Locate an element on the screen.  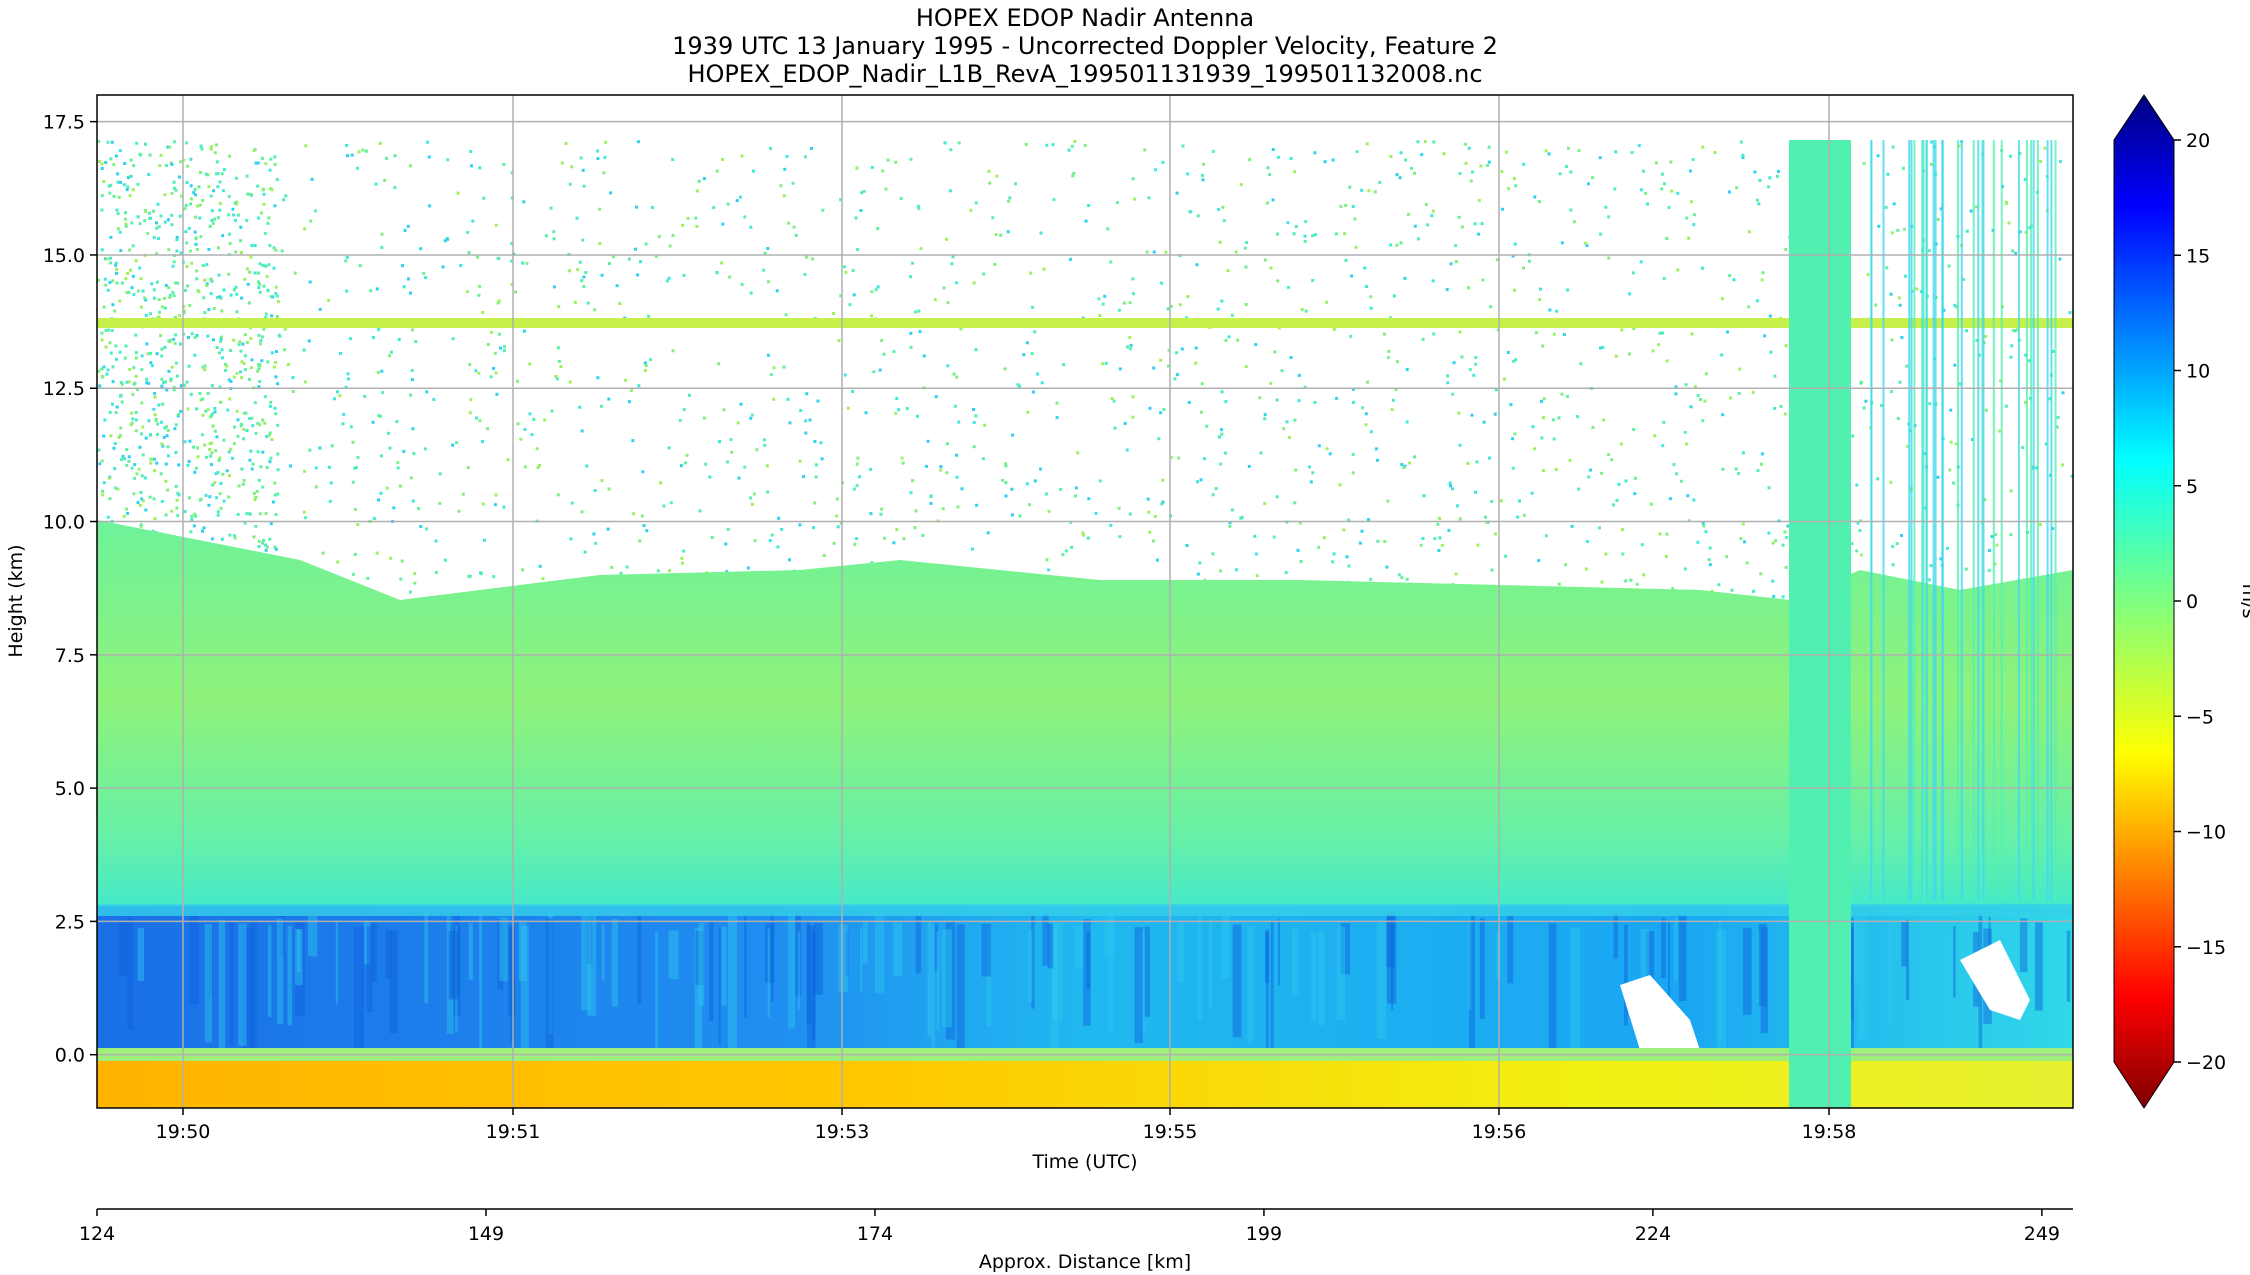
colorbar-tick-label: −20 is located at coordinates (2206, 1063).